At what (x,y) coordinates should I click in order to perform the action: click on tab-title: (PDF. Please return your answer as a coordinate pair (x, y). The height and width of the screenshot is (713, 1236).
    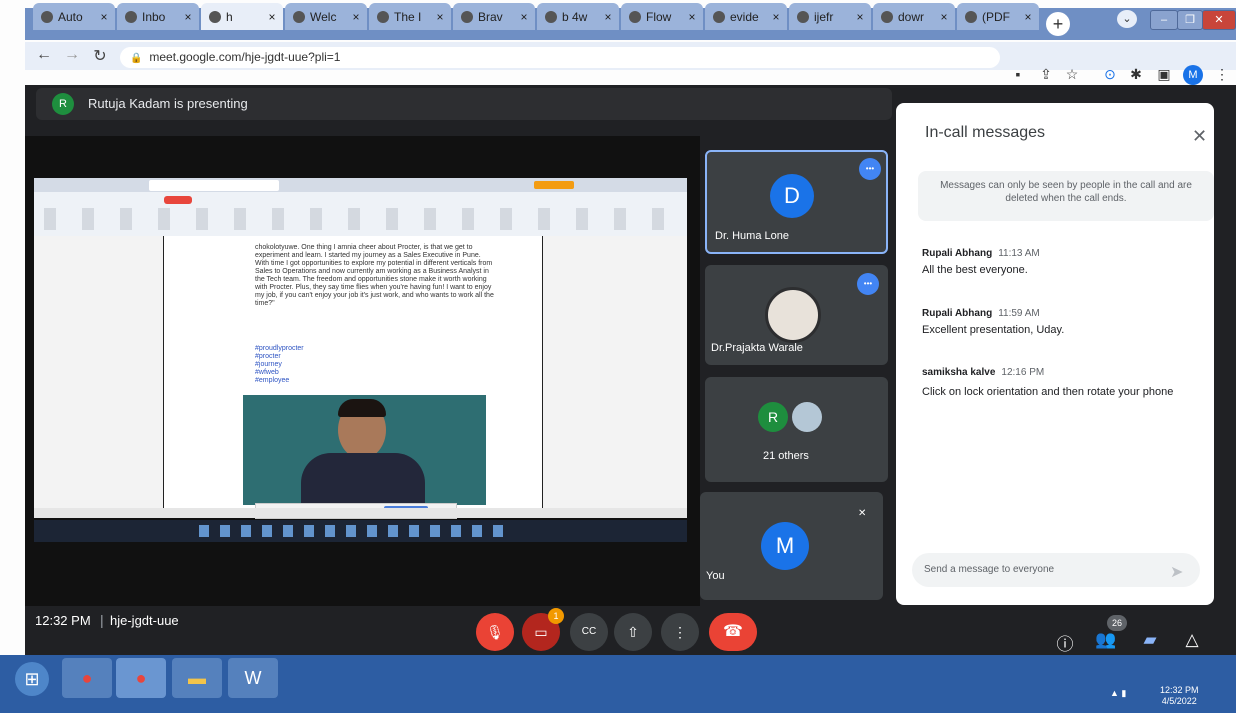
    Looking at the image, I should click on (996, 16).